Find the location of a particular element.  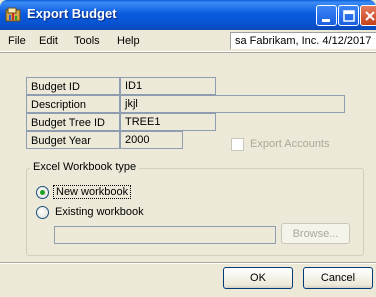

budget-year-label: Budget Year is located at coordinates (73, 140).